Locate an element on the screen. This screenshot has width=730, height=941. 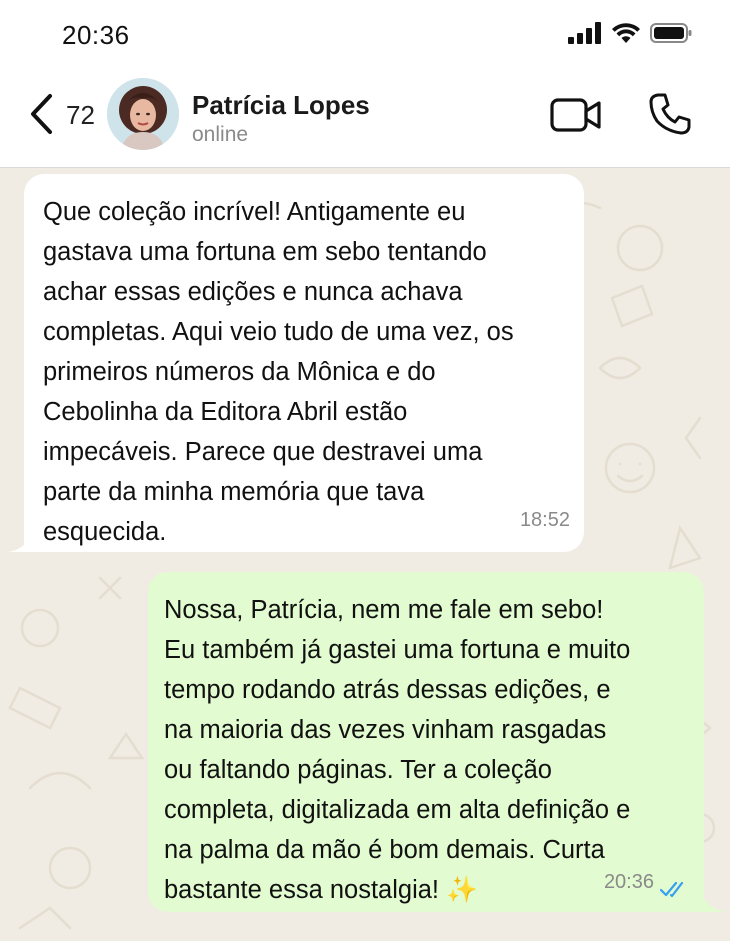
video-camera-icon is located at coordinates (576, 115).